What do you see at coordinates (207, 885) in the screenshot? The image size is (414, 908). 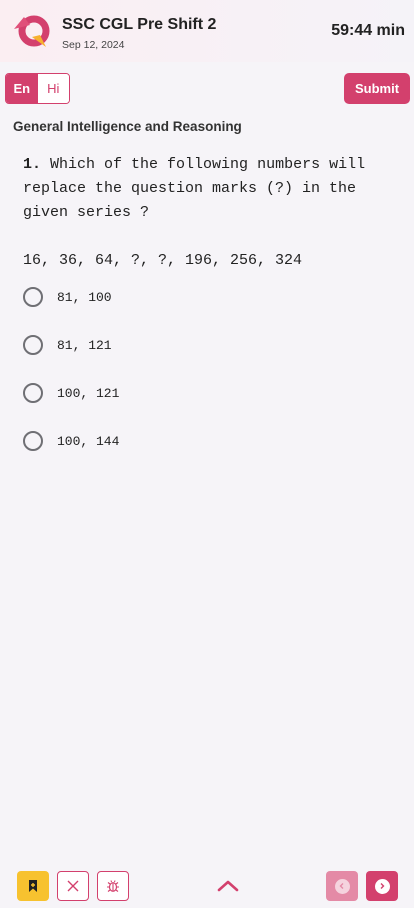 I see `bottom-bar` at bounding box center [207, 885].